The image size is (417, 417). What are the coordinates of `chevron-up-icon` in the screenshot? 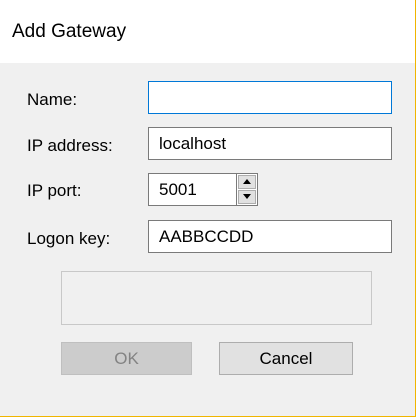 It's located at (247, 181).